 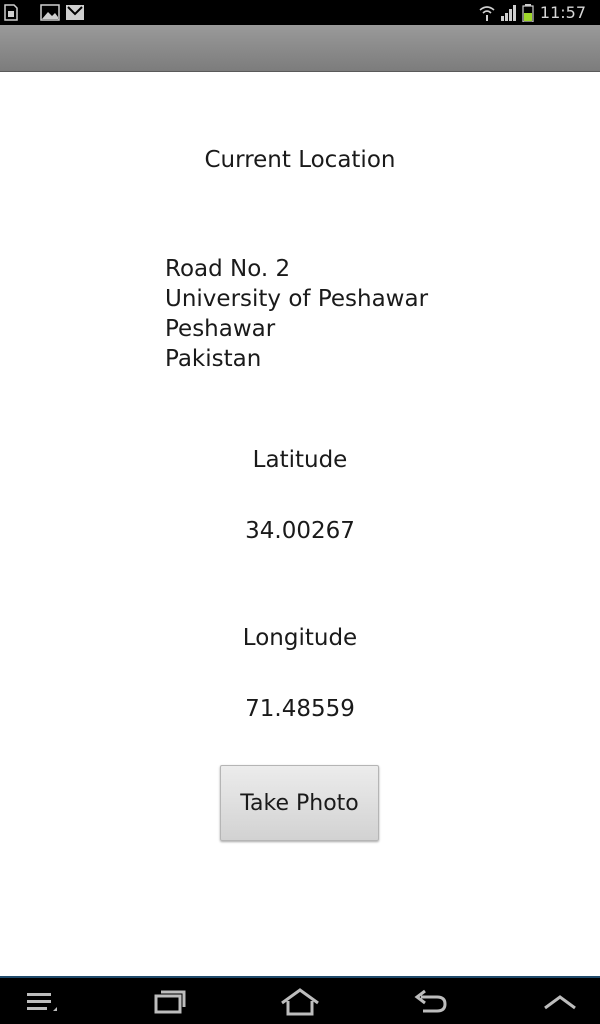 What do you see at coordinates (528, 15) in the screenshot?
I see `battery-icon` at bounding box center [528, 15].